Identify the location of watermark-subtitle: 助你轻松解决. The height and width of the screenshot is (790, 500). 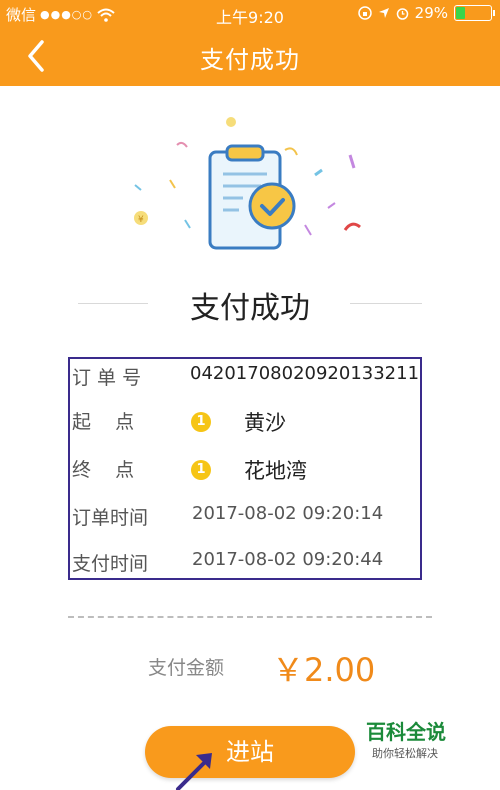
(405, 753).